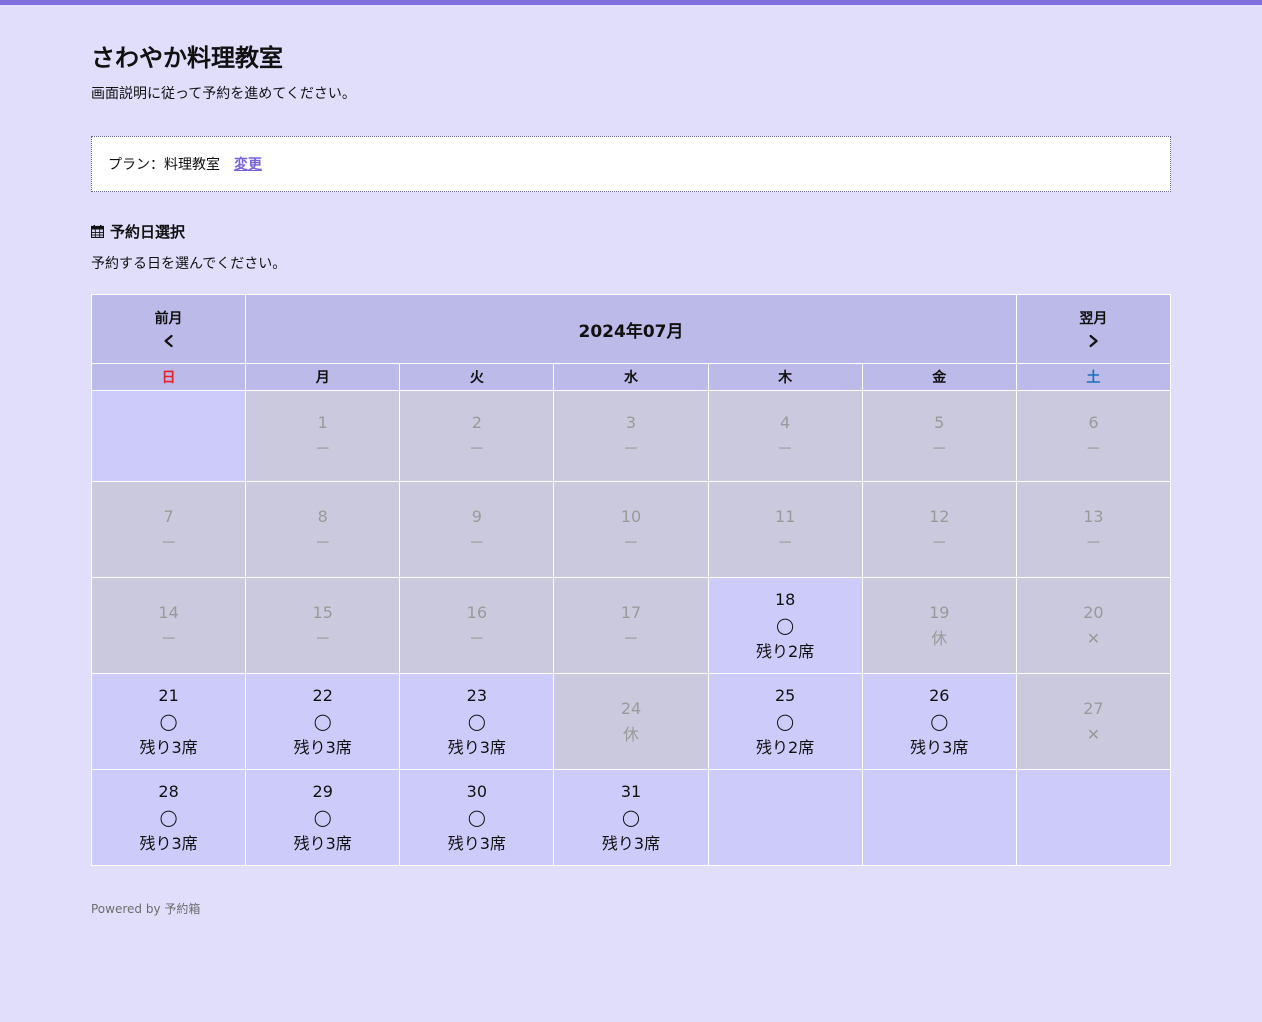 This screenshot has width=1262, height=1022. Describe the element at coordinates (631, 2) in the screenshot. I see `top-accent-bar` at that location.